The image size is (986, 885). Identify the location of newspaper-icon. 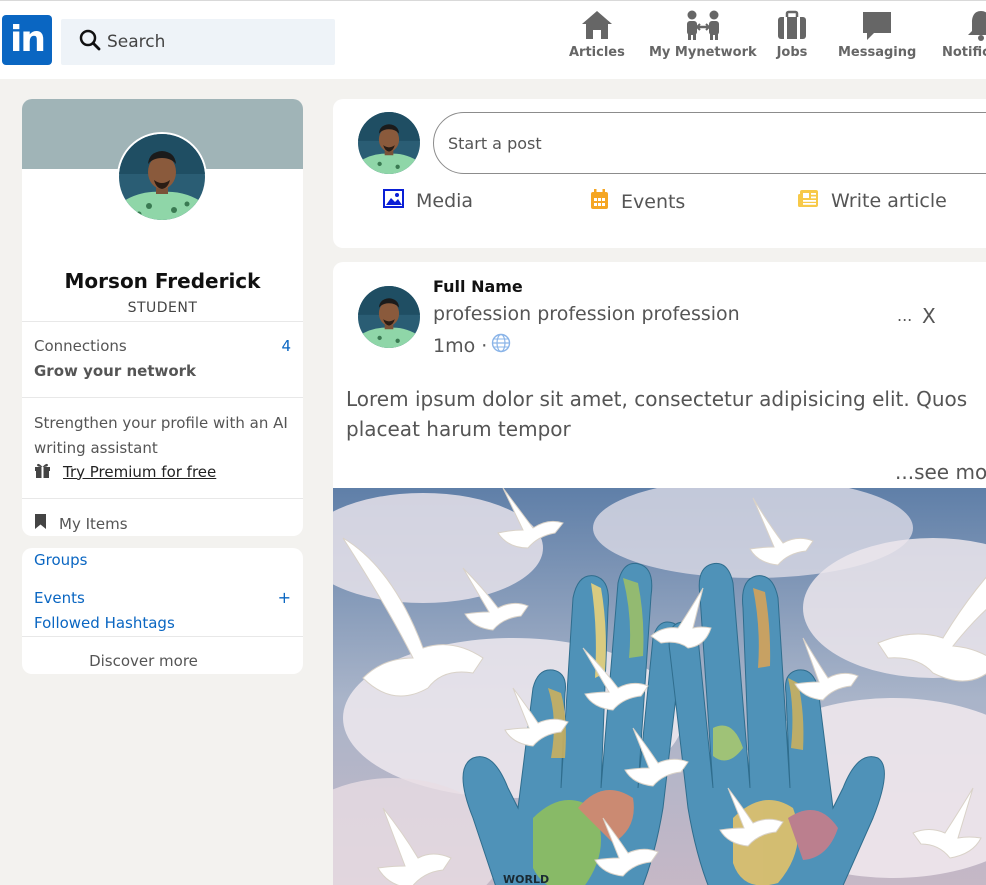
(808, 200).